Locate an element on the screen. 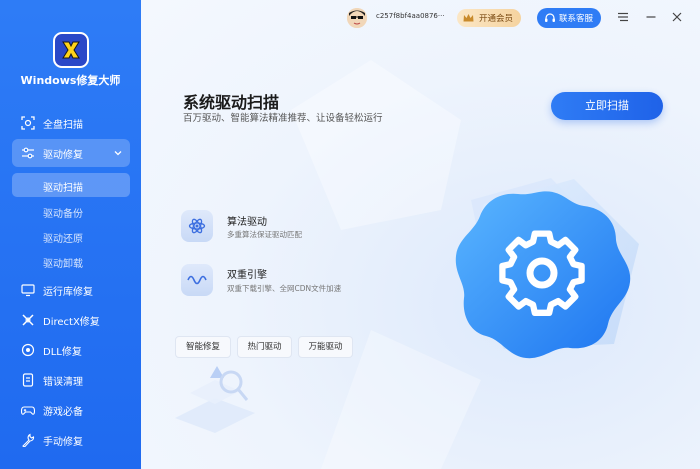 This screenshot has height=469, width=700. chip-hot-drivers: 热门驱动 is located at coordinates (264, 347).